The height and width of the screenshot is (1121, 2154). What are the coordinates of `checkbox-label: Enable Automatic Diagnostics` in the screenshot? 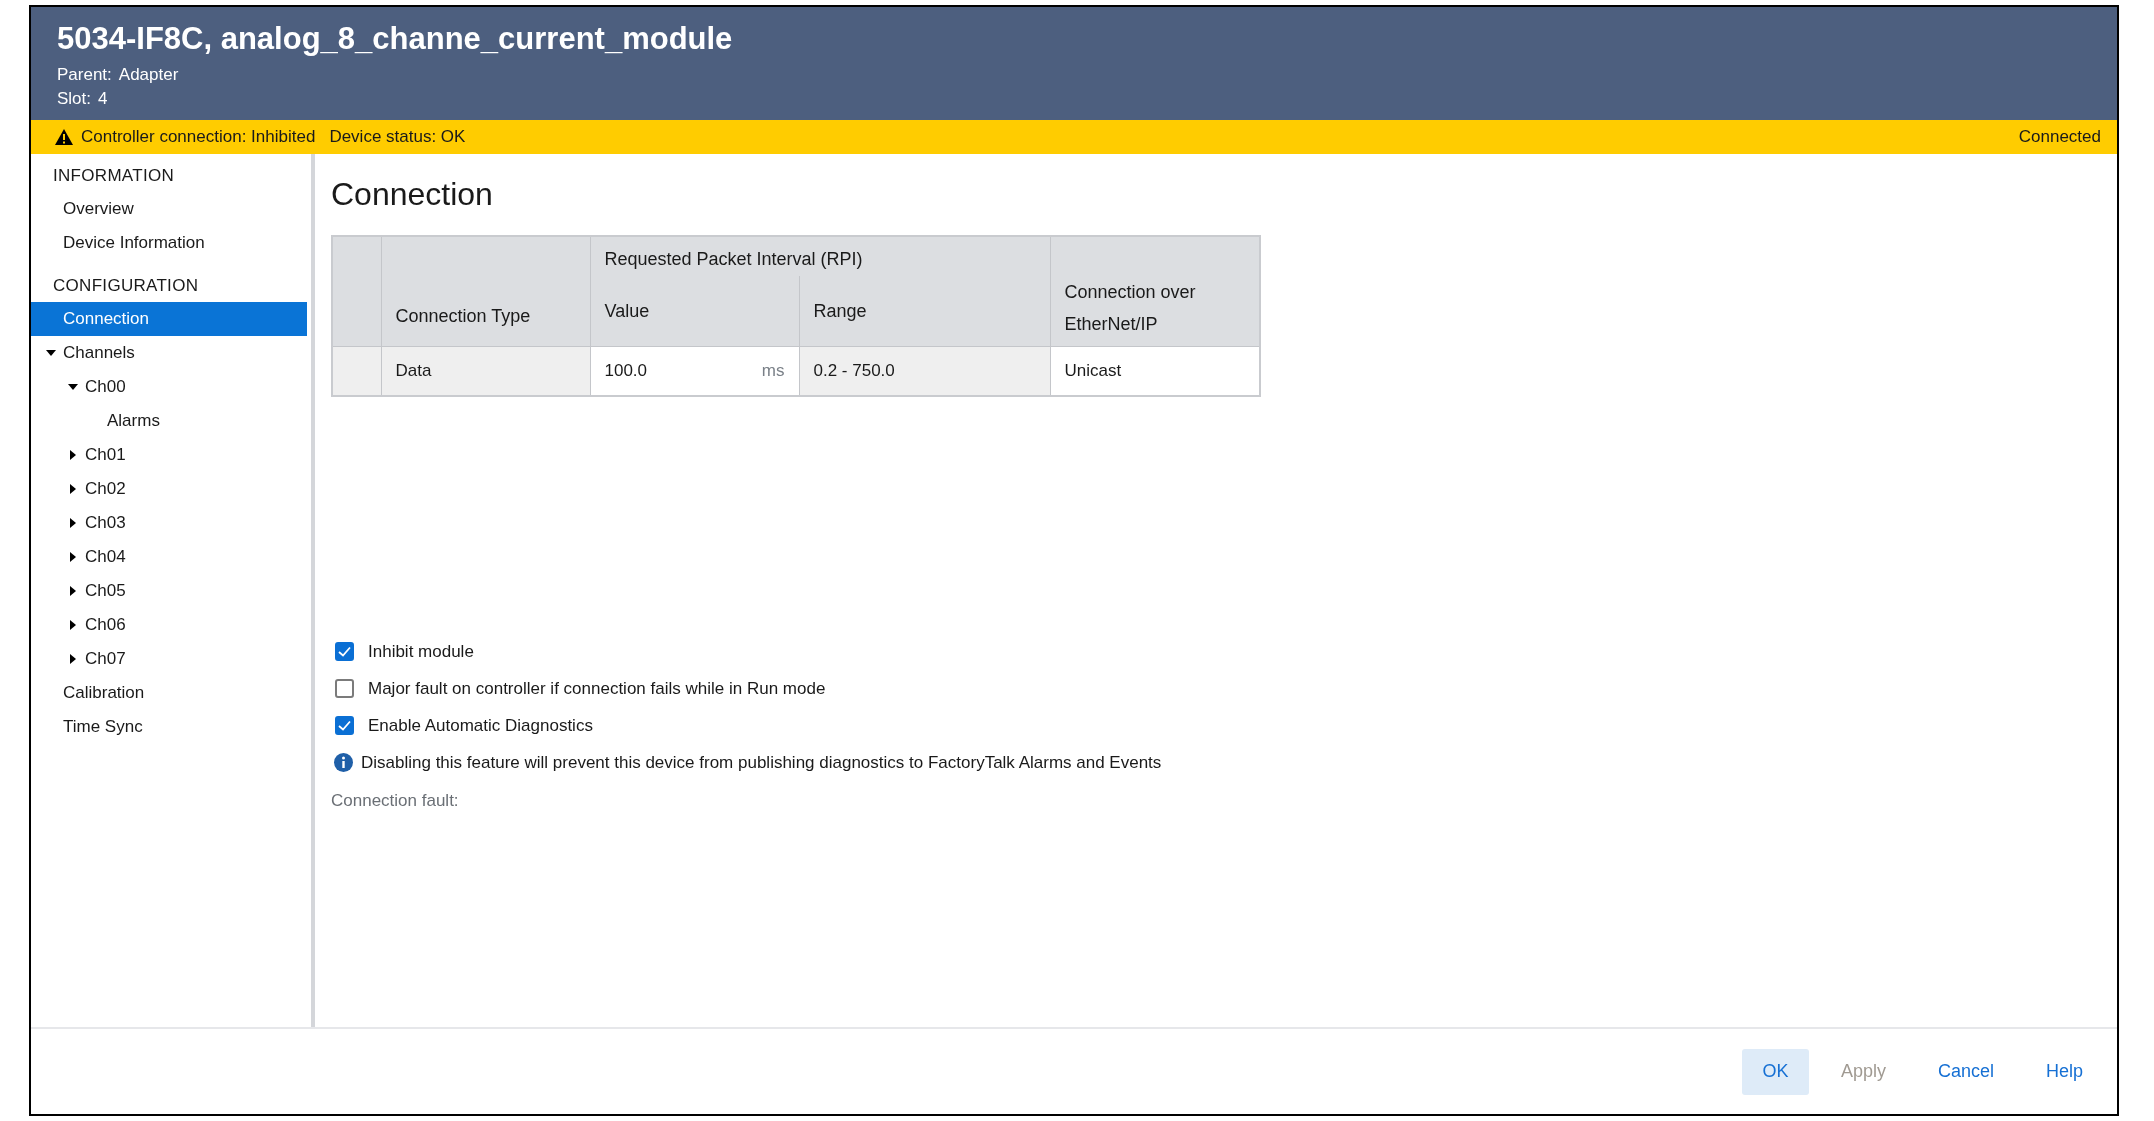 It's located at (480, 725).